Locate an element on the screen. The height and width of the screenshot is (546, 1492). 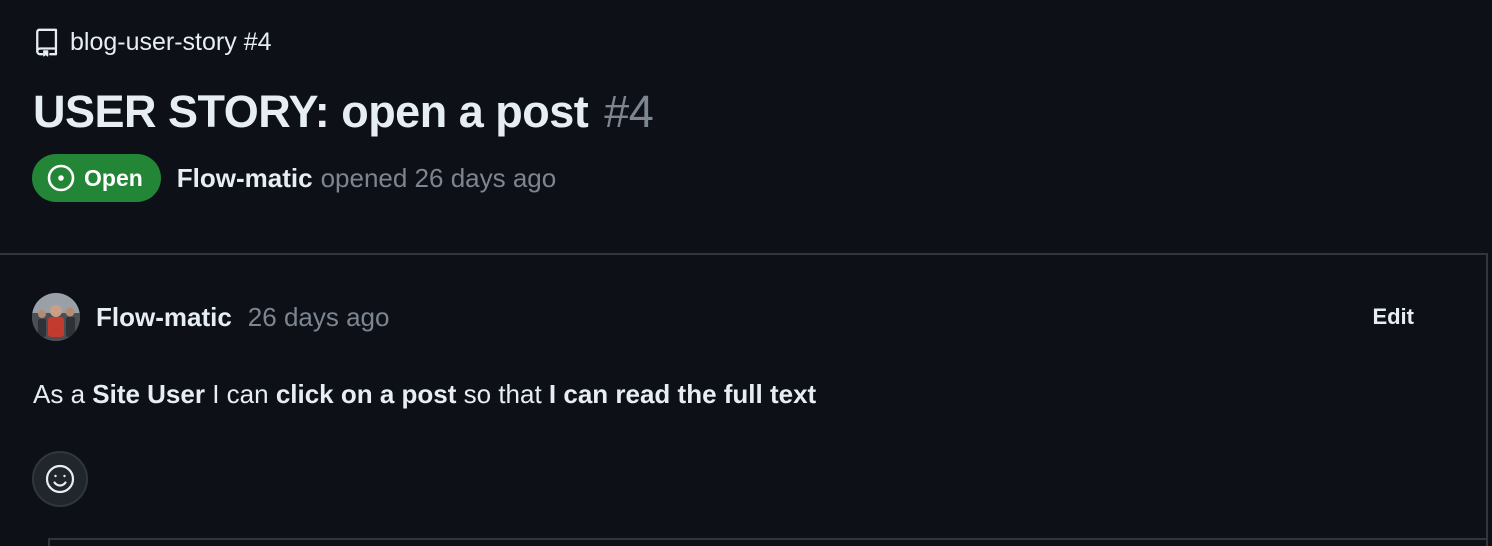
body-text-3: so that is located at coordinates (502, 394).